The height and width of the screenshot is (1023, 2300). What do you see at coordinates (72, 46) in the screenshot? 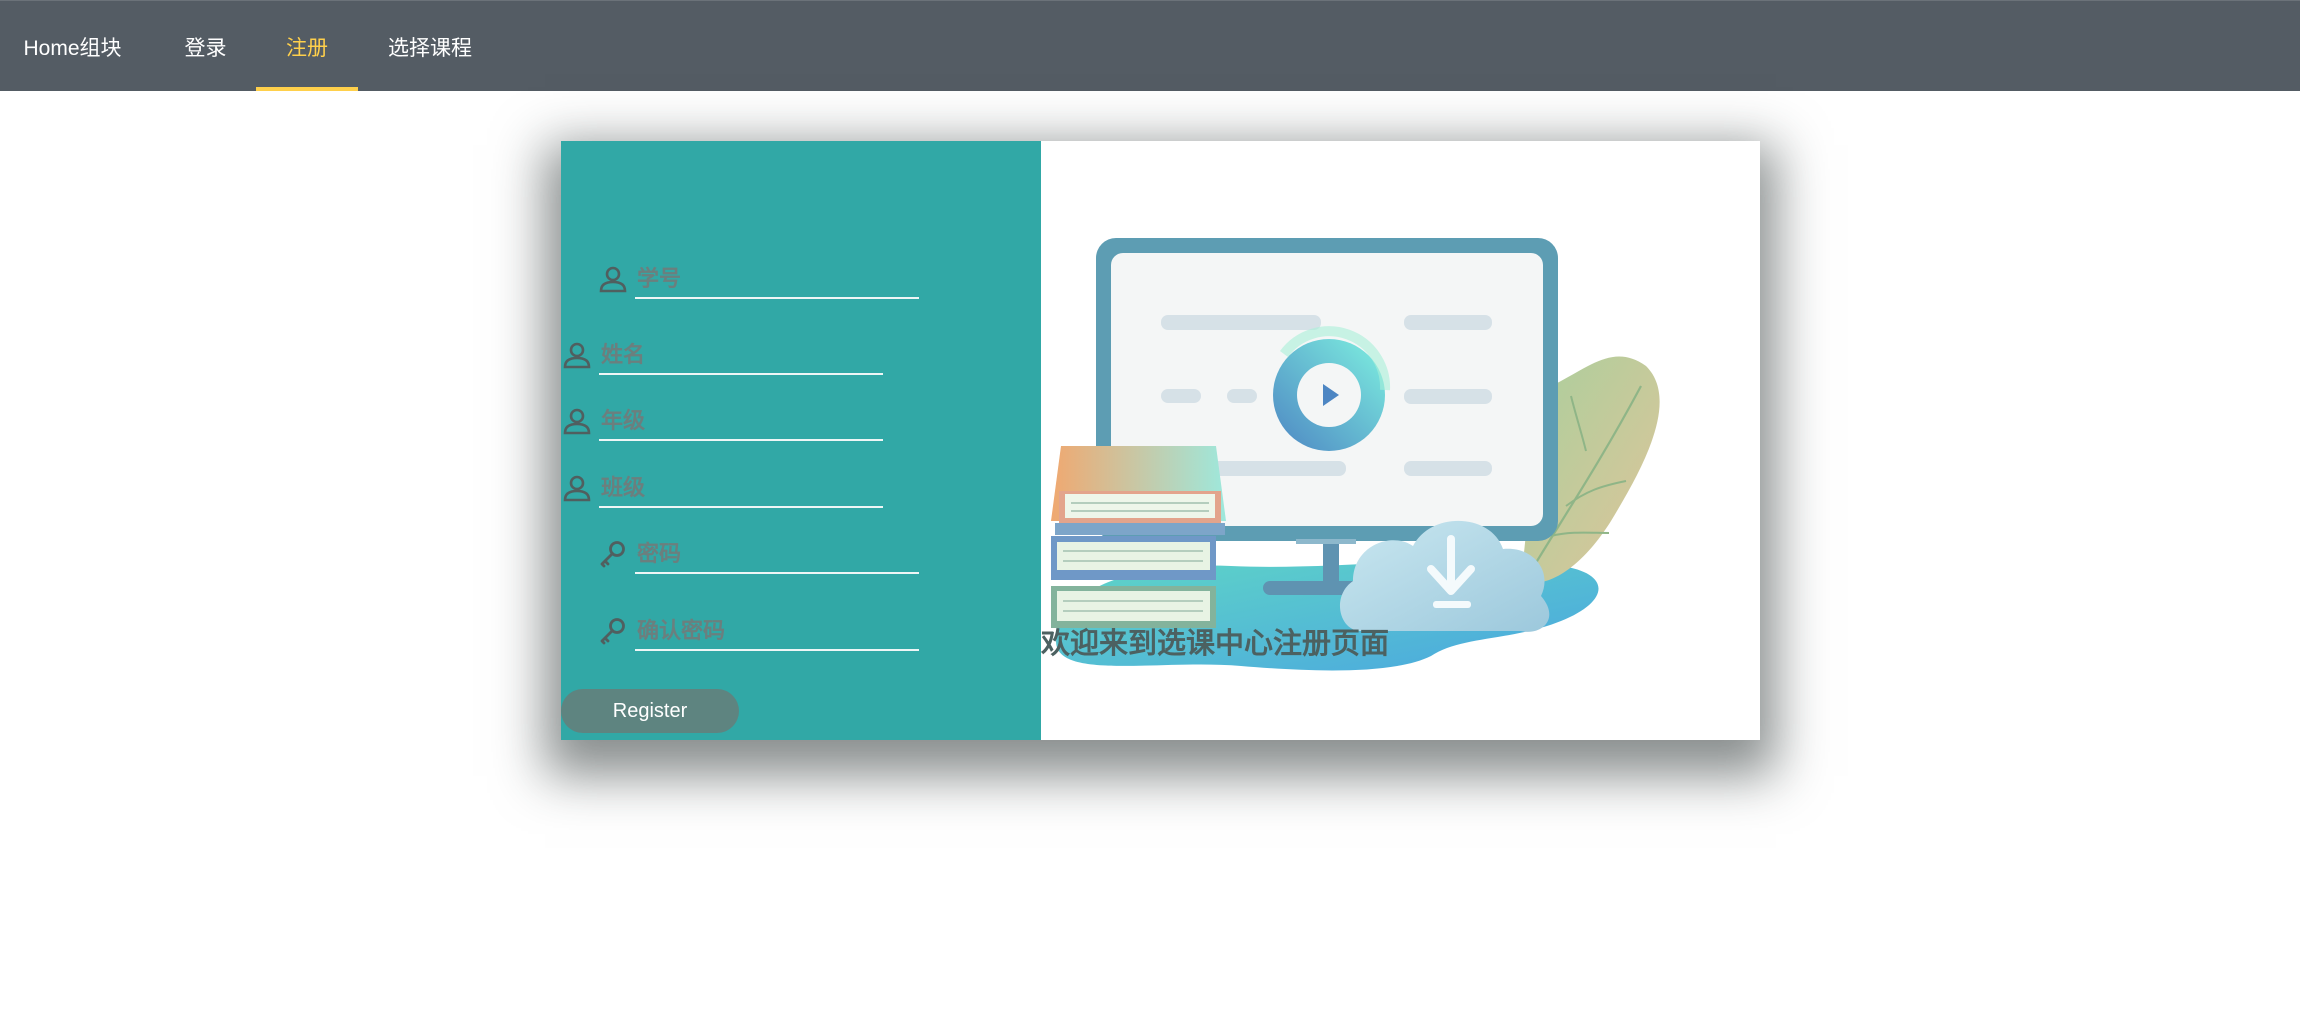
I see `nav-item-home: Home组块` at bounding box center [72, 46].